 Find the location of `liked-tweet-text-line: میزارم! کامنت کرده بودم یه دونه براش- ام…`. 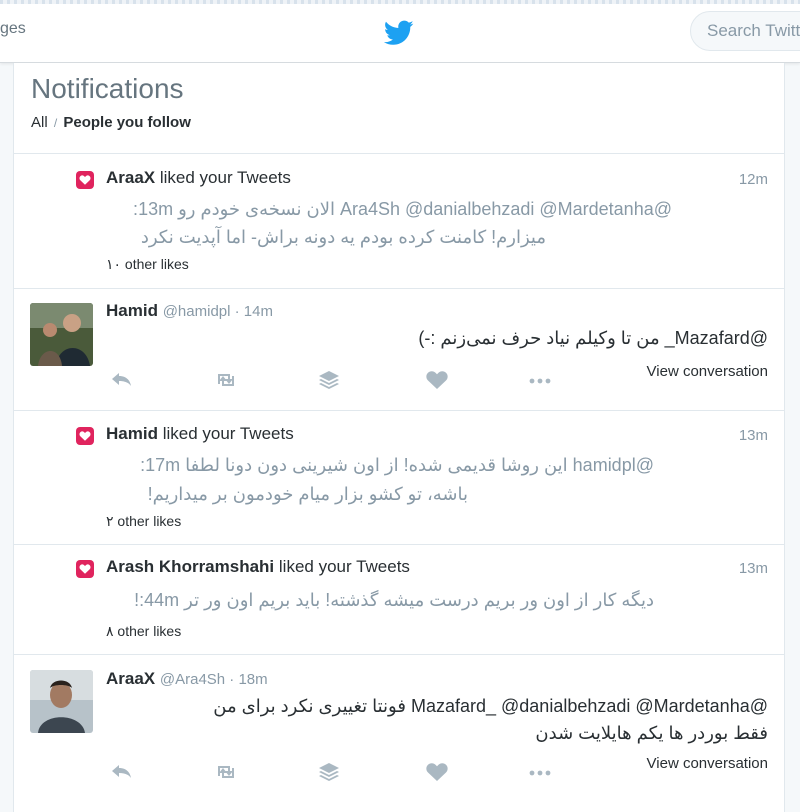

liked-tweet-text-line: میزارم! کامنت کرده بودم یه دونه براش- ام… is located at coordinates (343, 237).